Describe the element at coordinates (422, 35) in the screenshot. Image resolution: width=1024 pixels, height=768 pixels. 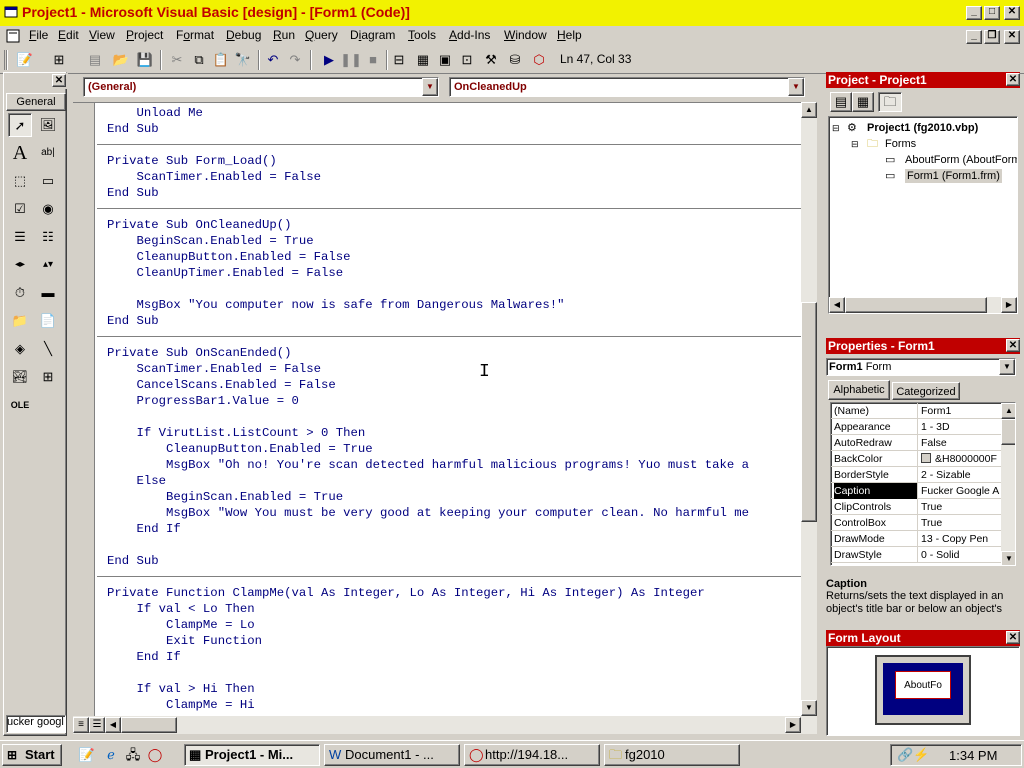
I see `menu-tools: Tools` at that location.